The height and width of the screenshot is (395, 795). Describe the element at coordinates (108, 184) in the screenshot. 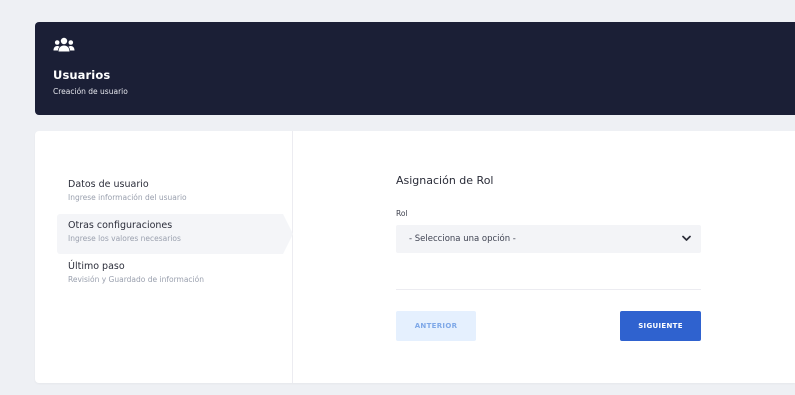

I see `step-title: Datos de usuario` at that location.